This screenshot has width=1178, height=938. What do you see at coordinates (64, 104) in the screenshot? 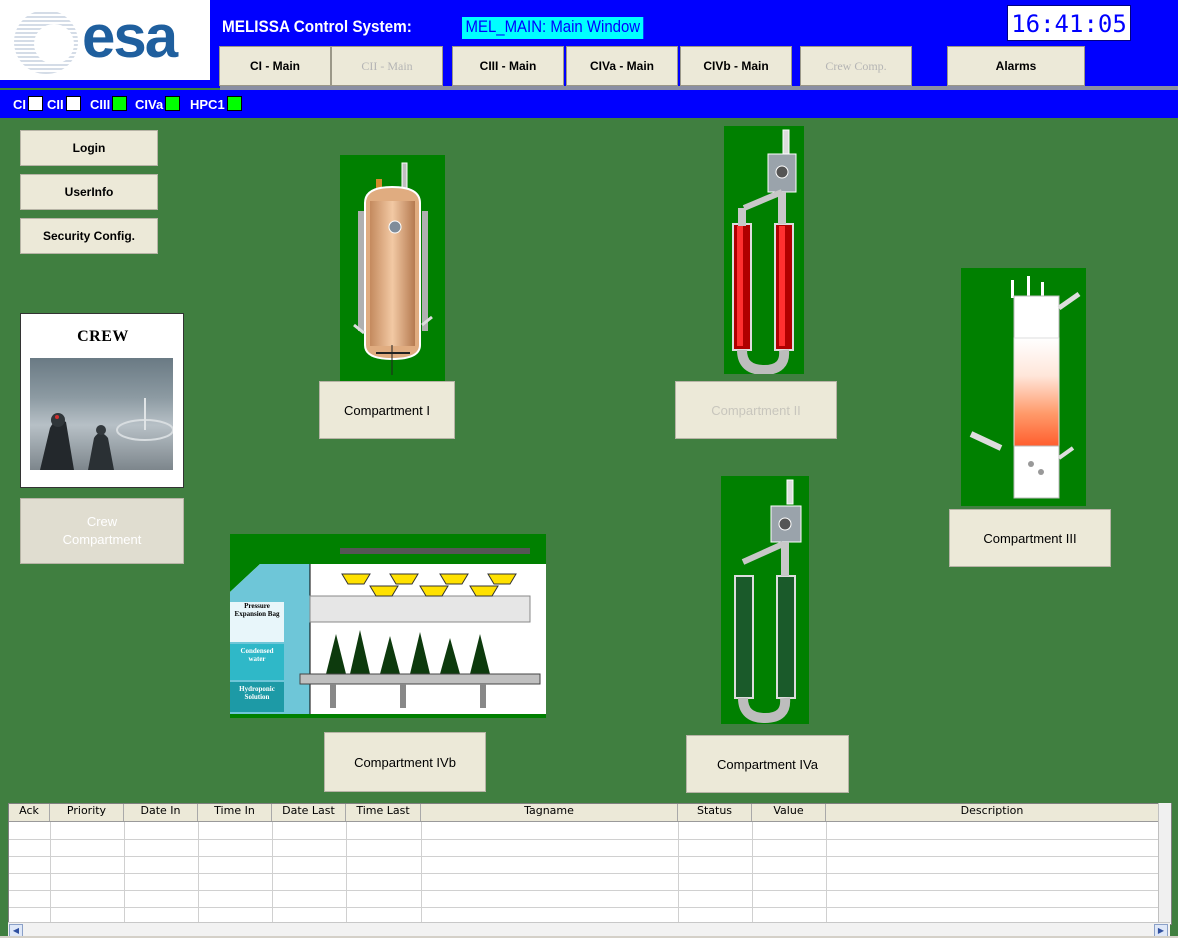
I see `status-cii: CII` at bounding box center [64, 104].